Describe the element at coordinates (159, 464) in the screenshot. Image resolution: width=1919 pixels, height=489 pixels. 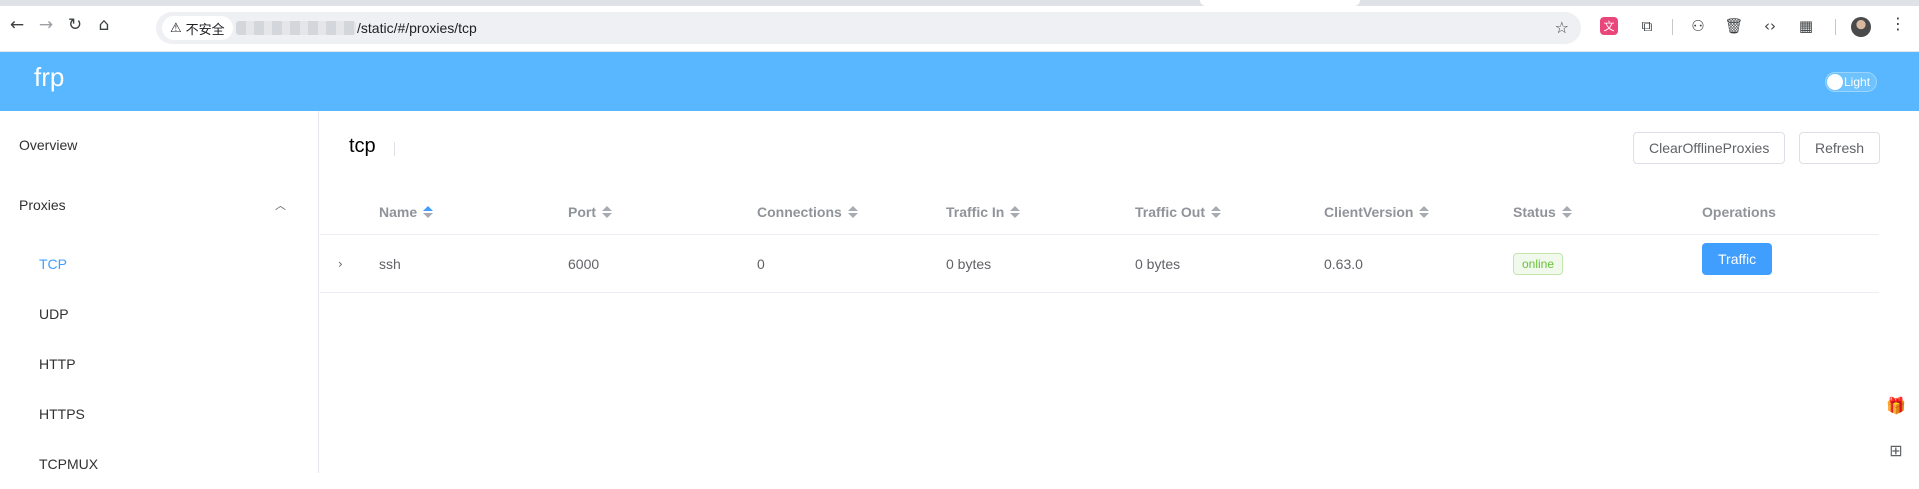
I see `sidebar-item-tcpmux: TCPMUX` at that location.